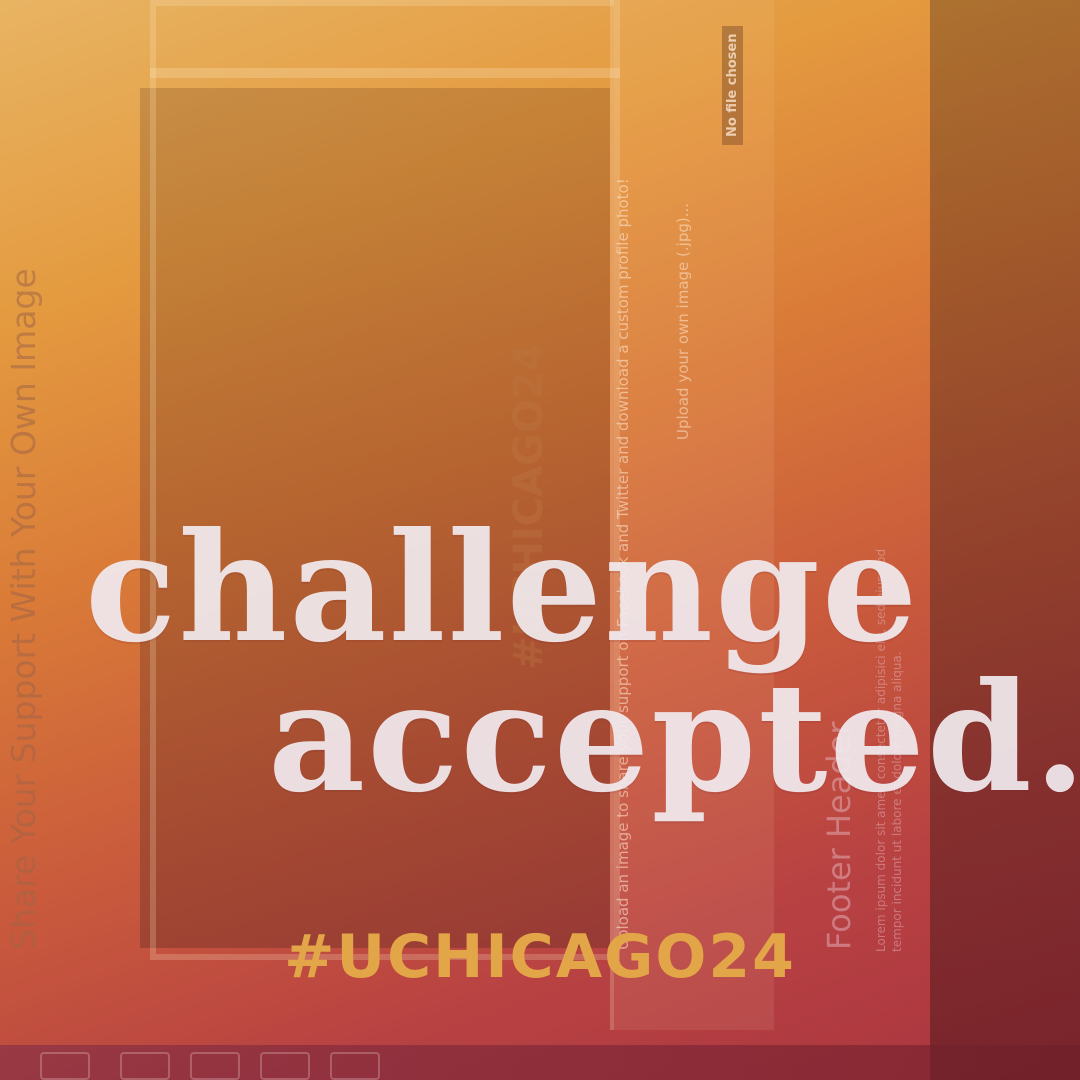  What do you see at coordinates (23, 609) in the screenshot?
I see `sidebar-title: Share Your Support With Your Own Image` at bounding box center [23, 609].